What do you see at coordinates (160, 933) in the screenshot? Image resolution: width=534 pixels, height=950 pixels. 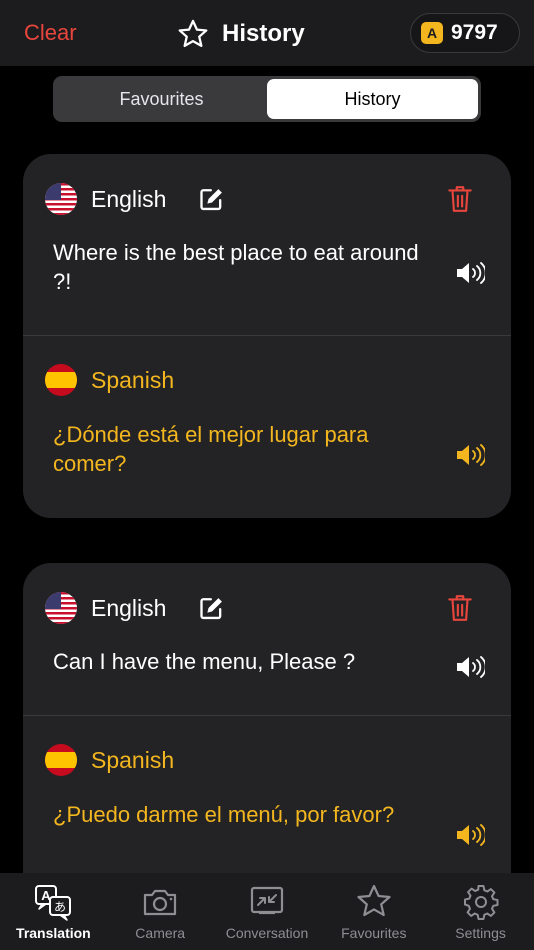 I see `tab-label: Camera` at bounding box center [160, 933].